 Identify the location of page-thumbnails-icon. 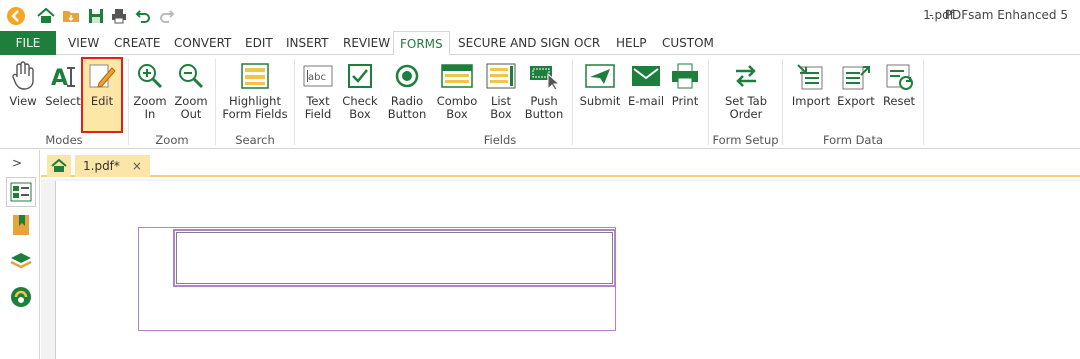
(21, 192).